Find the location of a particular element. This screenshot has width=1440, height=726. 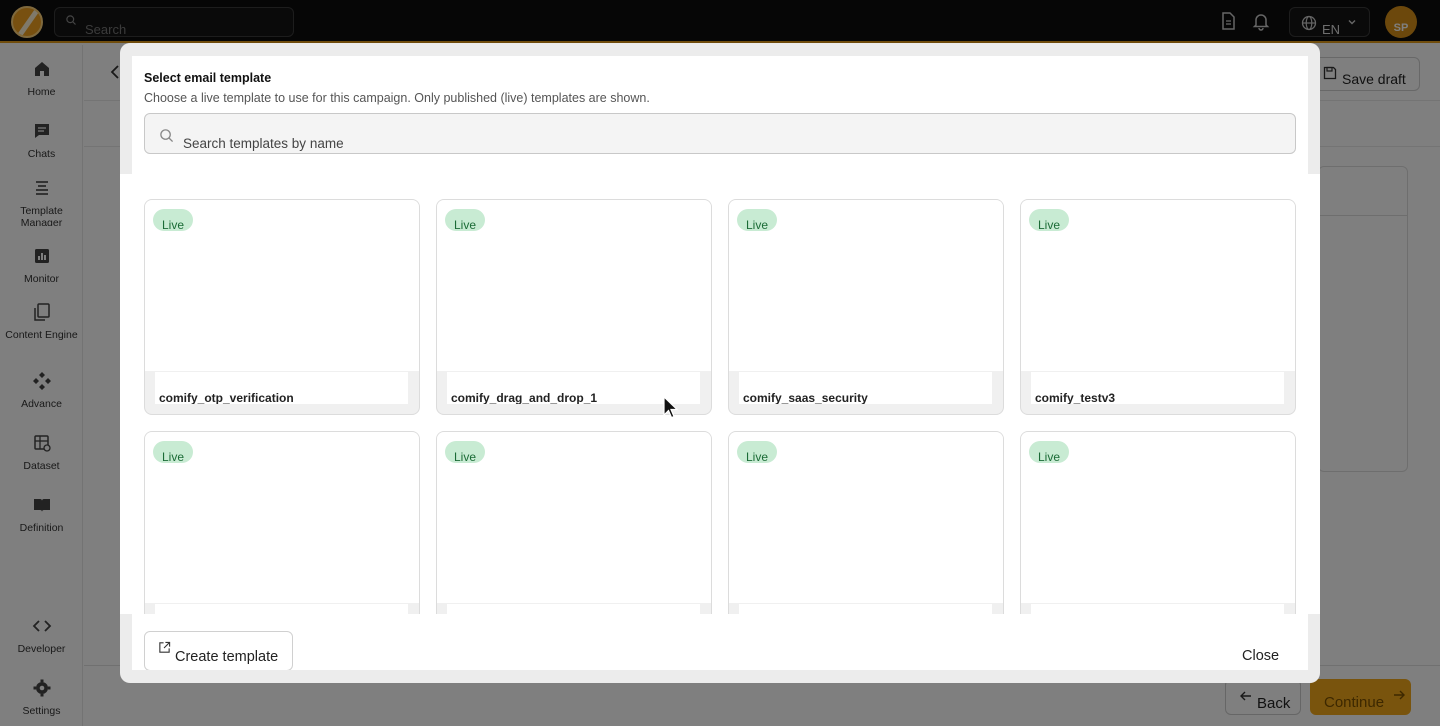

template-search-placeholder: Search templates by name is located at coordinates (263, 143).